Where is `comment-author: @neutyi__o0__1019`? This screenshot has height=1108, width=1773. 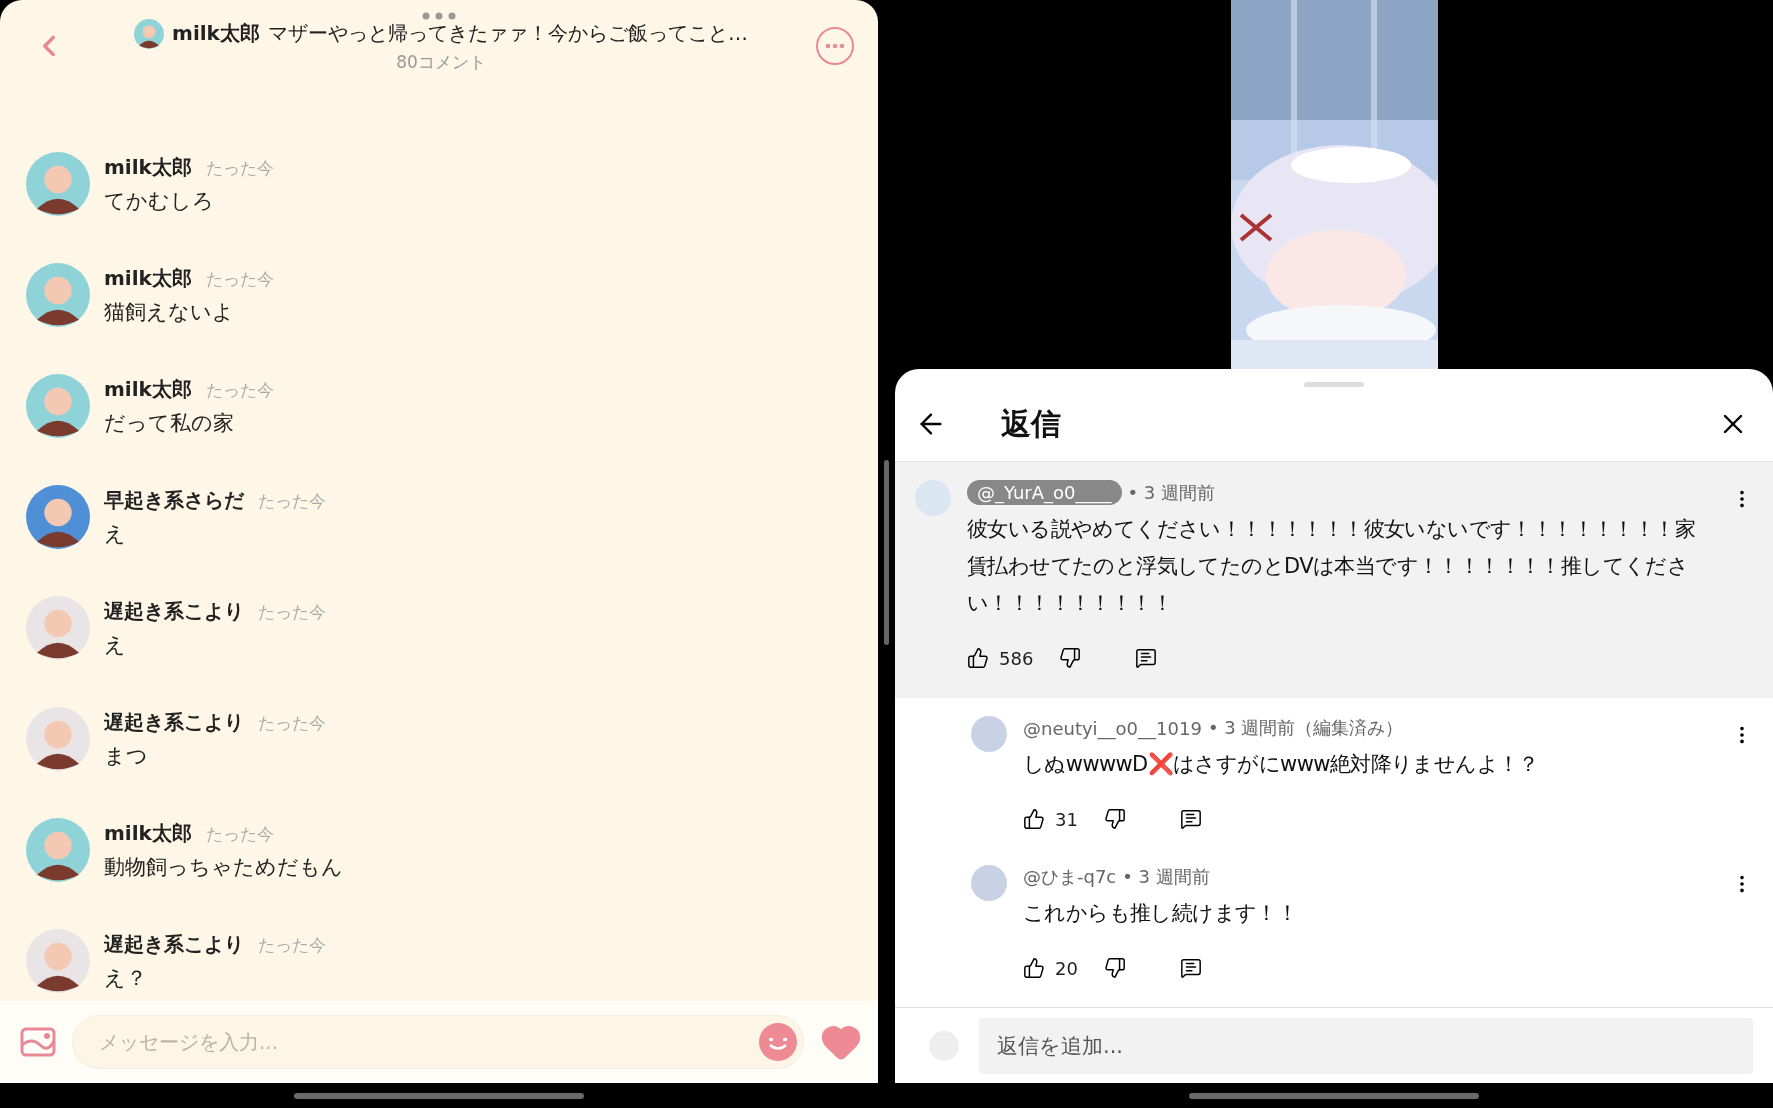
comment-author: @neutyi__o0__1019 is located at coordinates (1112, 728).